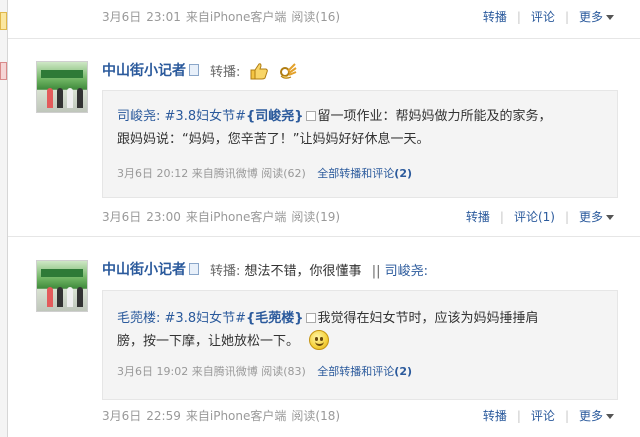 This screenshot has height=437, width=640. I want to click on quoted-post-meta: 3月6日 19:02 来自腾讯微博 阅读(83) 全部转播和评论(2), so click(264, 371).